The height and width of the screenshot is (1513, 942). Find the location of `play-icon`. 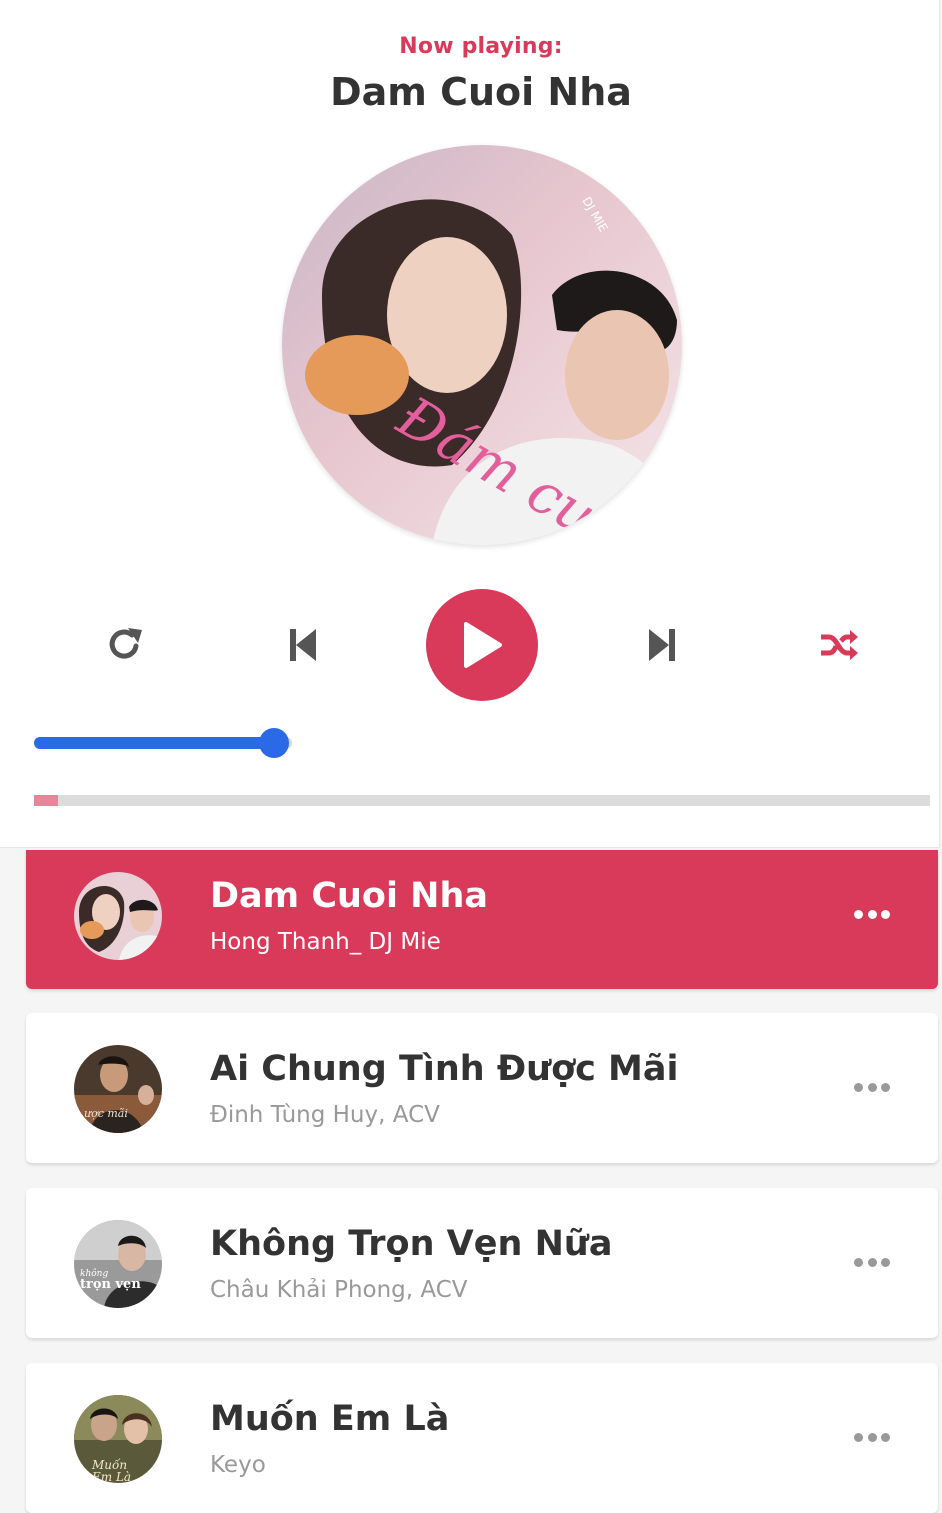

play-icon is located at coordinates (483, 645).